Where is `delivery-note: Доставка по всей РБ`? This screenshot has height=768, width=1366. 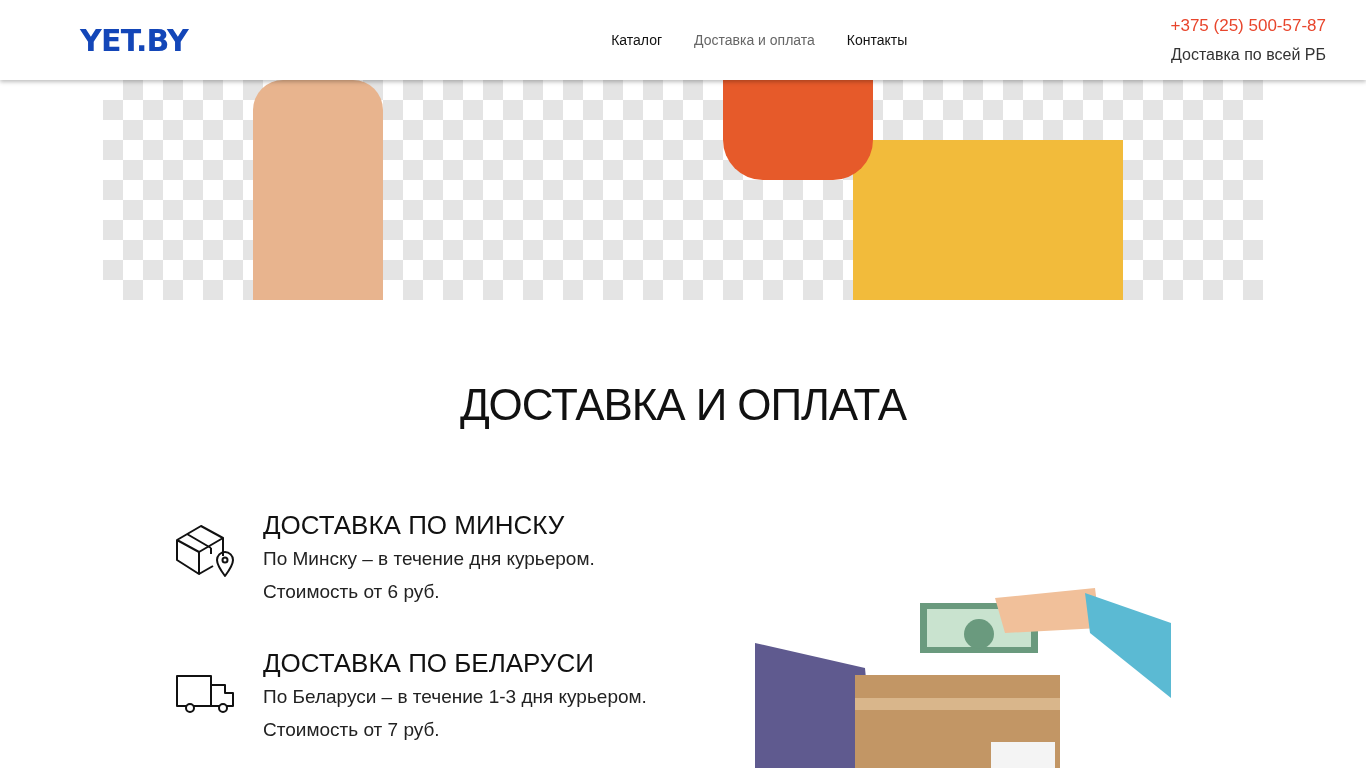 delivery-note: Доставка по всей РБ is located at coordinates (1248, 54).